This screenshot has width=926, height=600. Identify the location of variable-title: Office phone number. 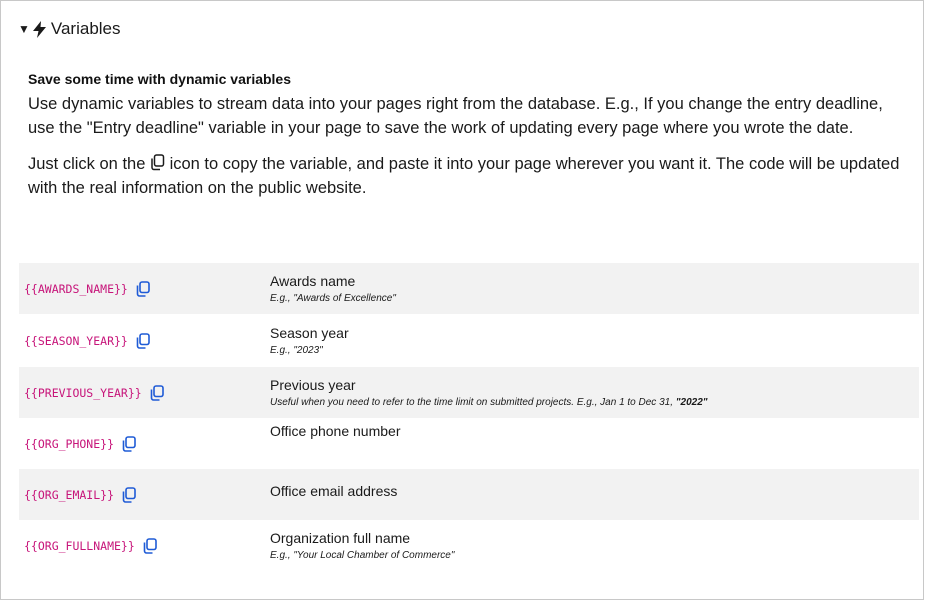
(335, 431).